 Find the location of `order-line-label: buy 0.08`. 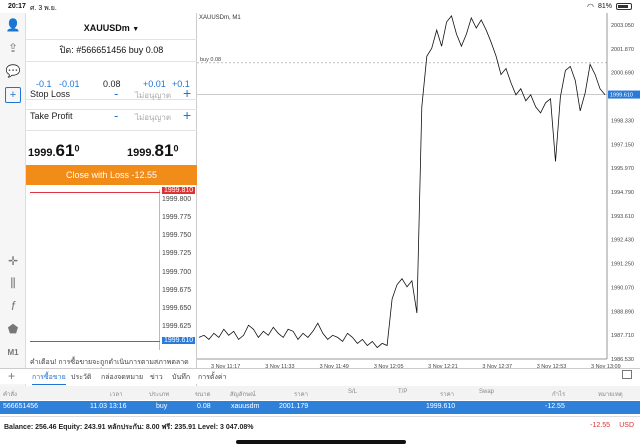

order-line-label: buy 0.08 is located at coordinates (210, 60).